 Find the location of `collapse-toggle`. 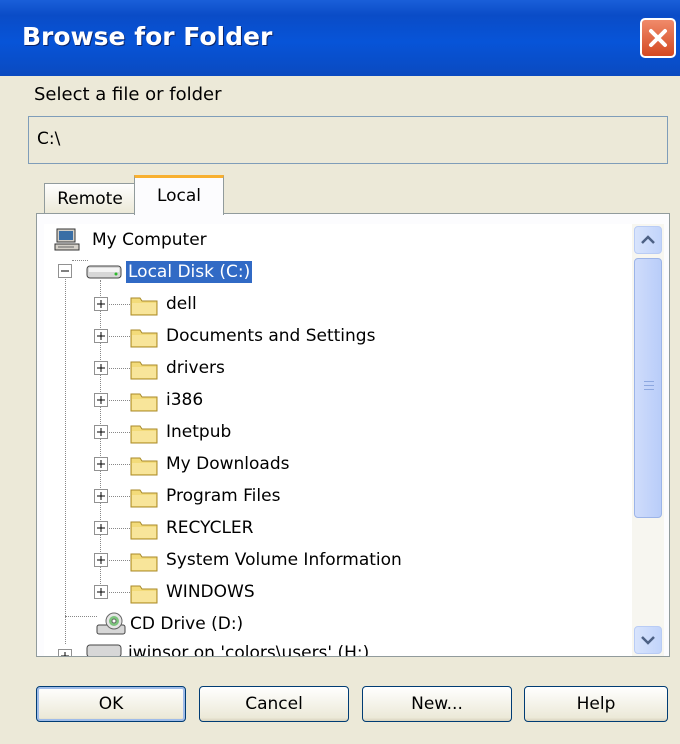

collapse-toggle is located at coordinates (65, 271).